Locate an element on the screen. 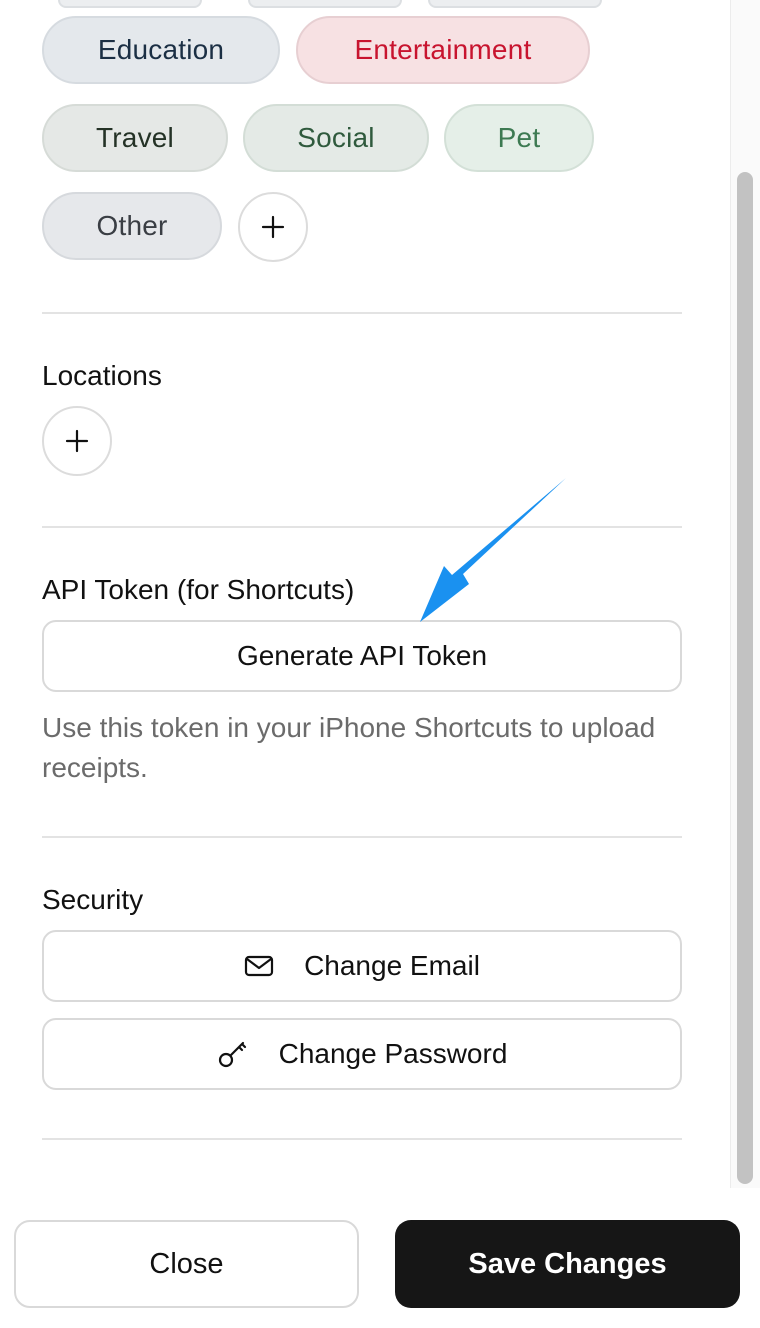  save-changes-button: Save Changes is located at coordinates (567, 1264).